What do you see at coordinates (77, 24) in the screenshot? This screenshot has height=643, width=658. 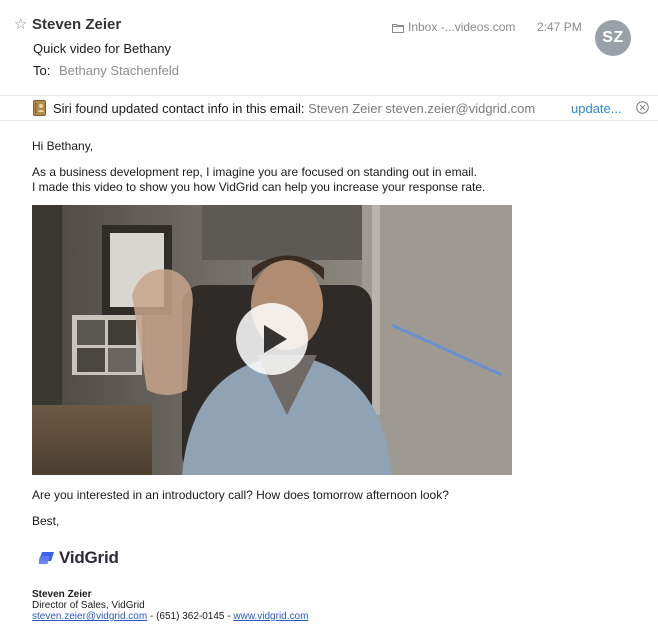 I see `sender-name: Steven Zeier` at bounding box center [77, 24].